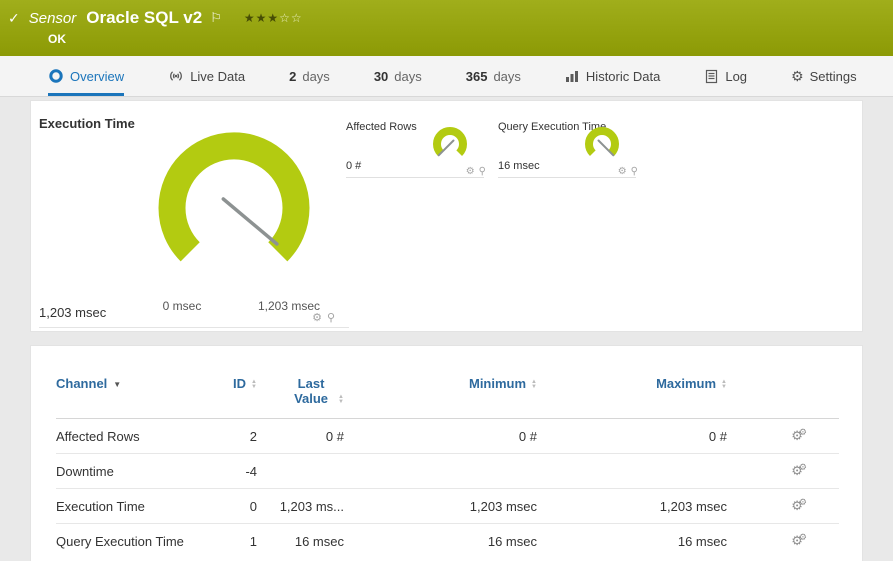 This screenshot has width=893, height=561. I want to click on column-header-minimum: Minimum ▲ ▼, so click(442, 393).